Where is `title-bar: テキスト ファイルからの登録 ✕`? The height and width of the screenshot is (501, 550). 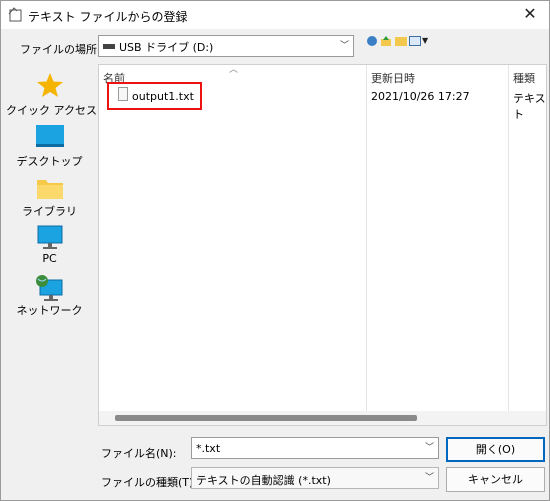
title-bar: テキスト ファイルからの登録 ✕ is located at coordinates (275, 15).